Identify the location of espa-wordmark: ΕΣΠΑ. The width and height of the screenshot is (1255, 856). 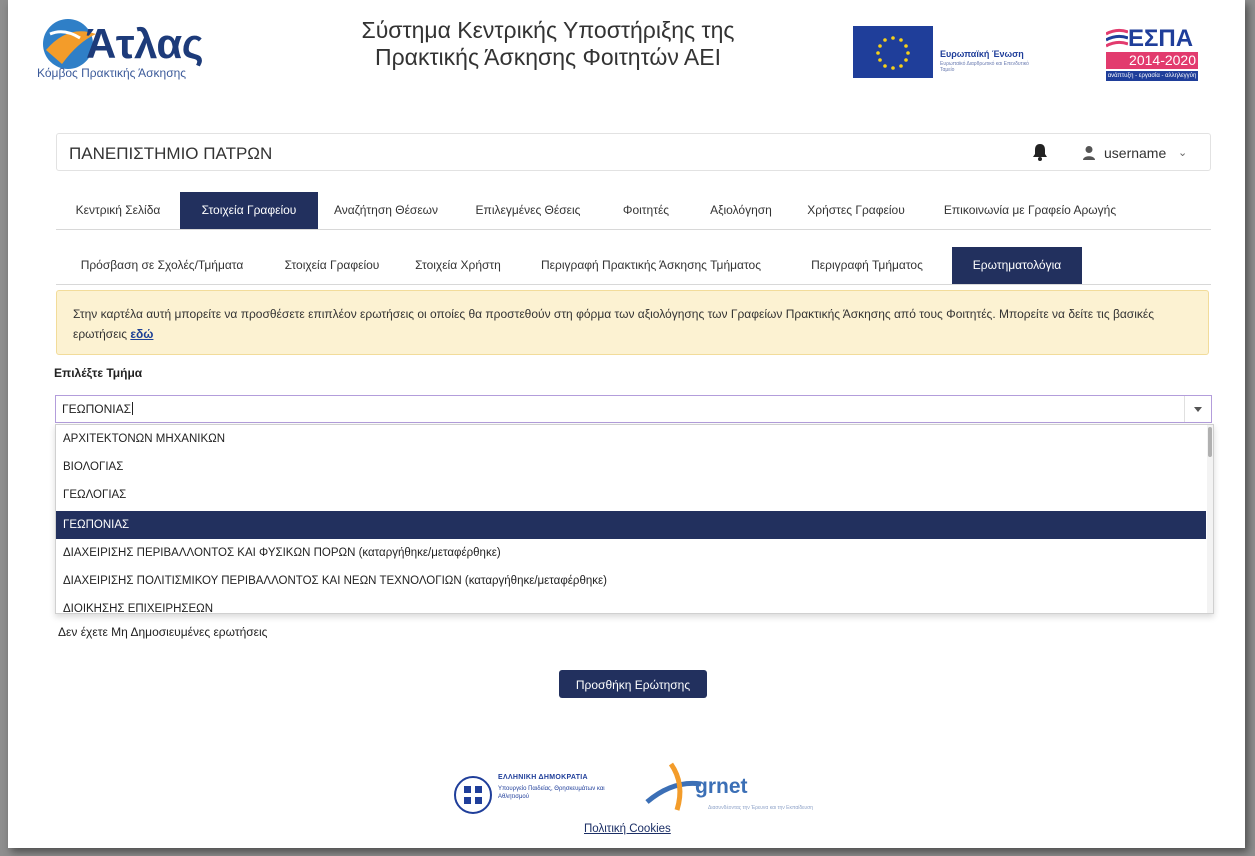
(1161, 38).